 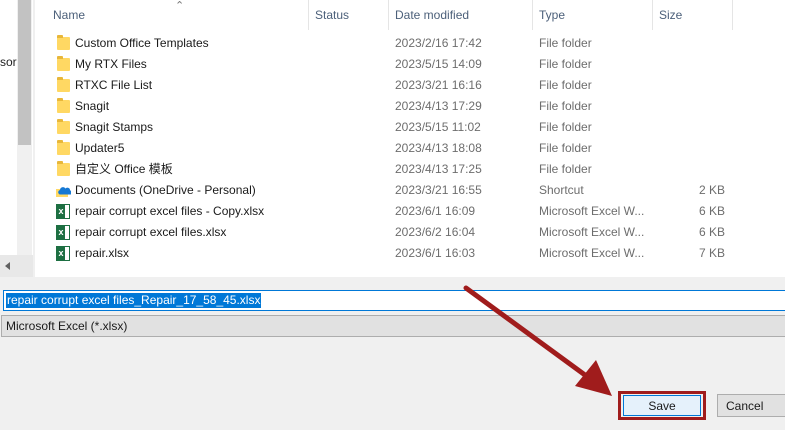 I want to click on file-row: Snagit 2023/4/13 17:29 File folder, so click(x=410, y=106).